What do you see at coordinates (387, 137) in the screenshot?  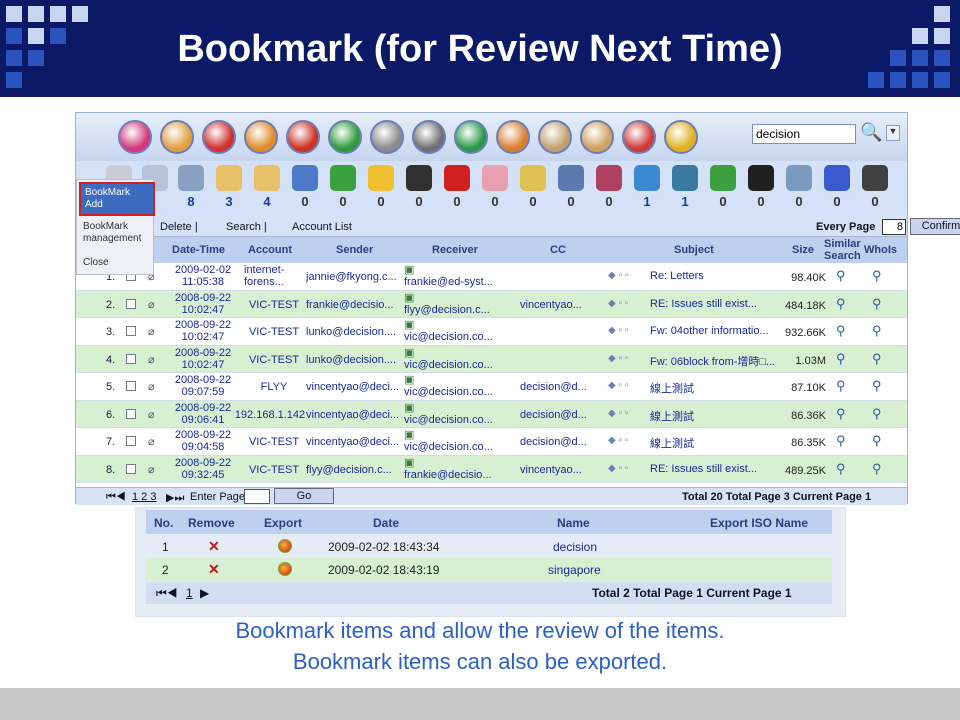 I see `chat-icon` at bounding box center [387, 137].